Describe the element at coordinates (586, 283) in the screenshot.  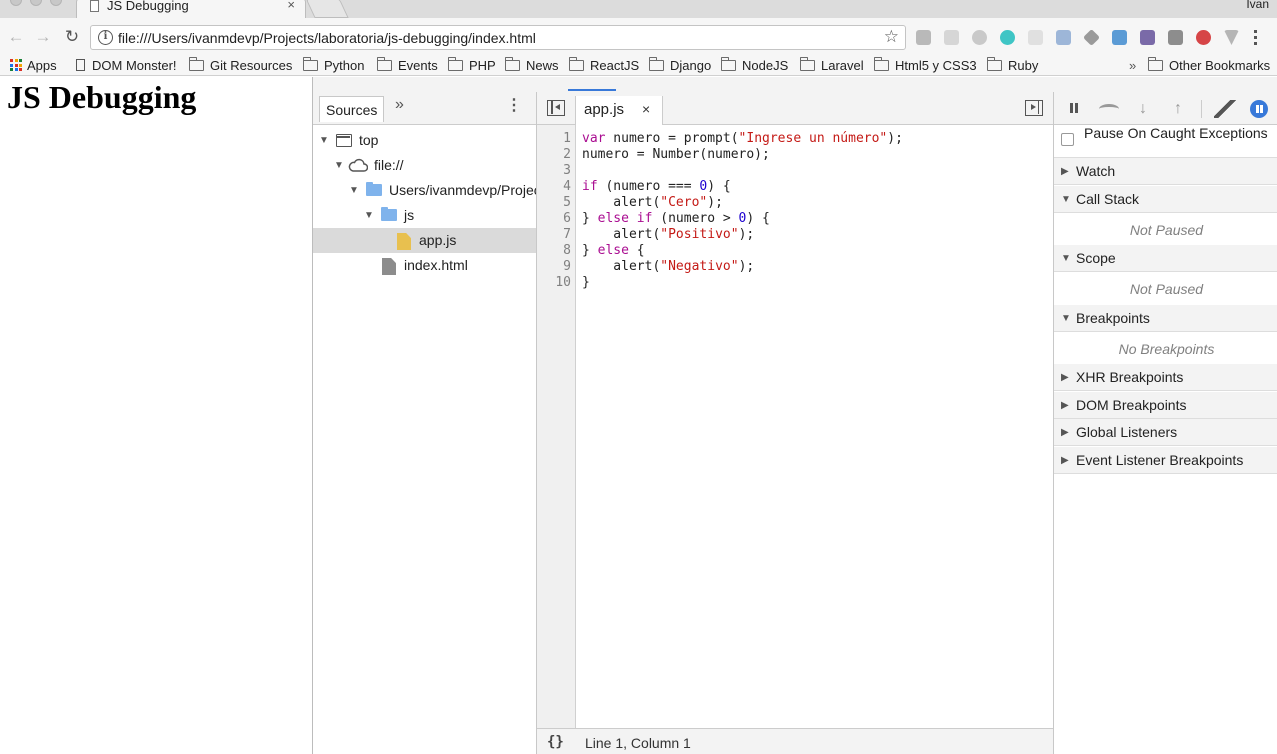
I see `code-line: }` at that location.